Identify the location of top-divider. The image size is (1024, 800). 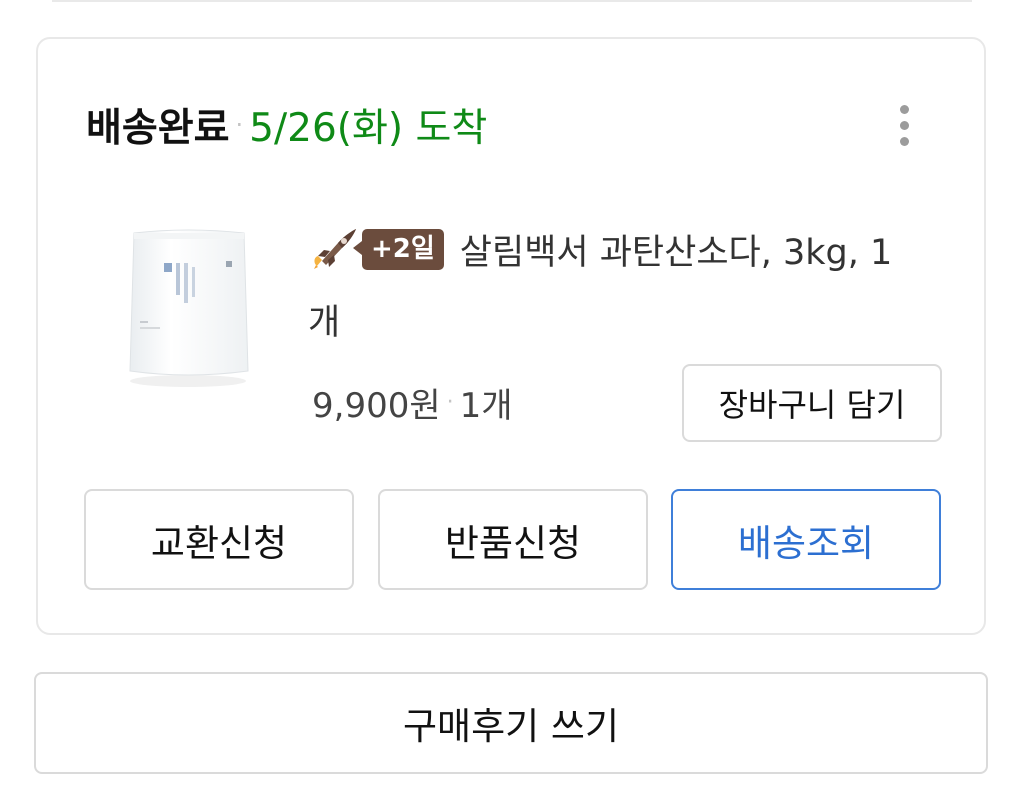
(512, 1).